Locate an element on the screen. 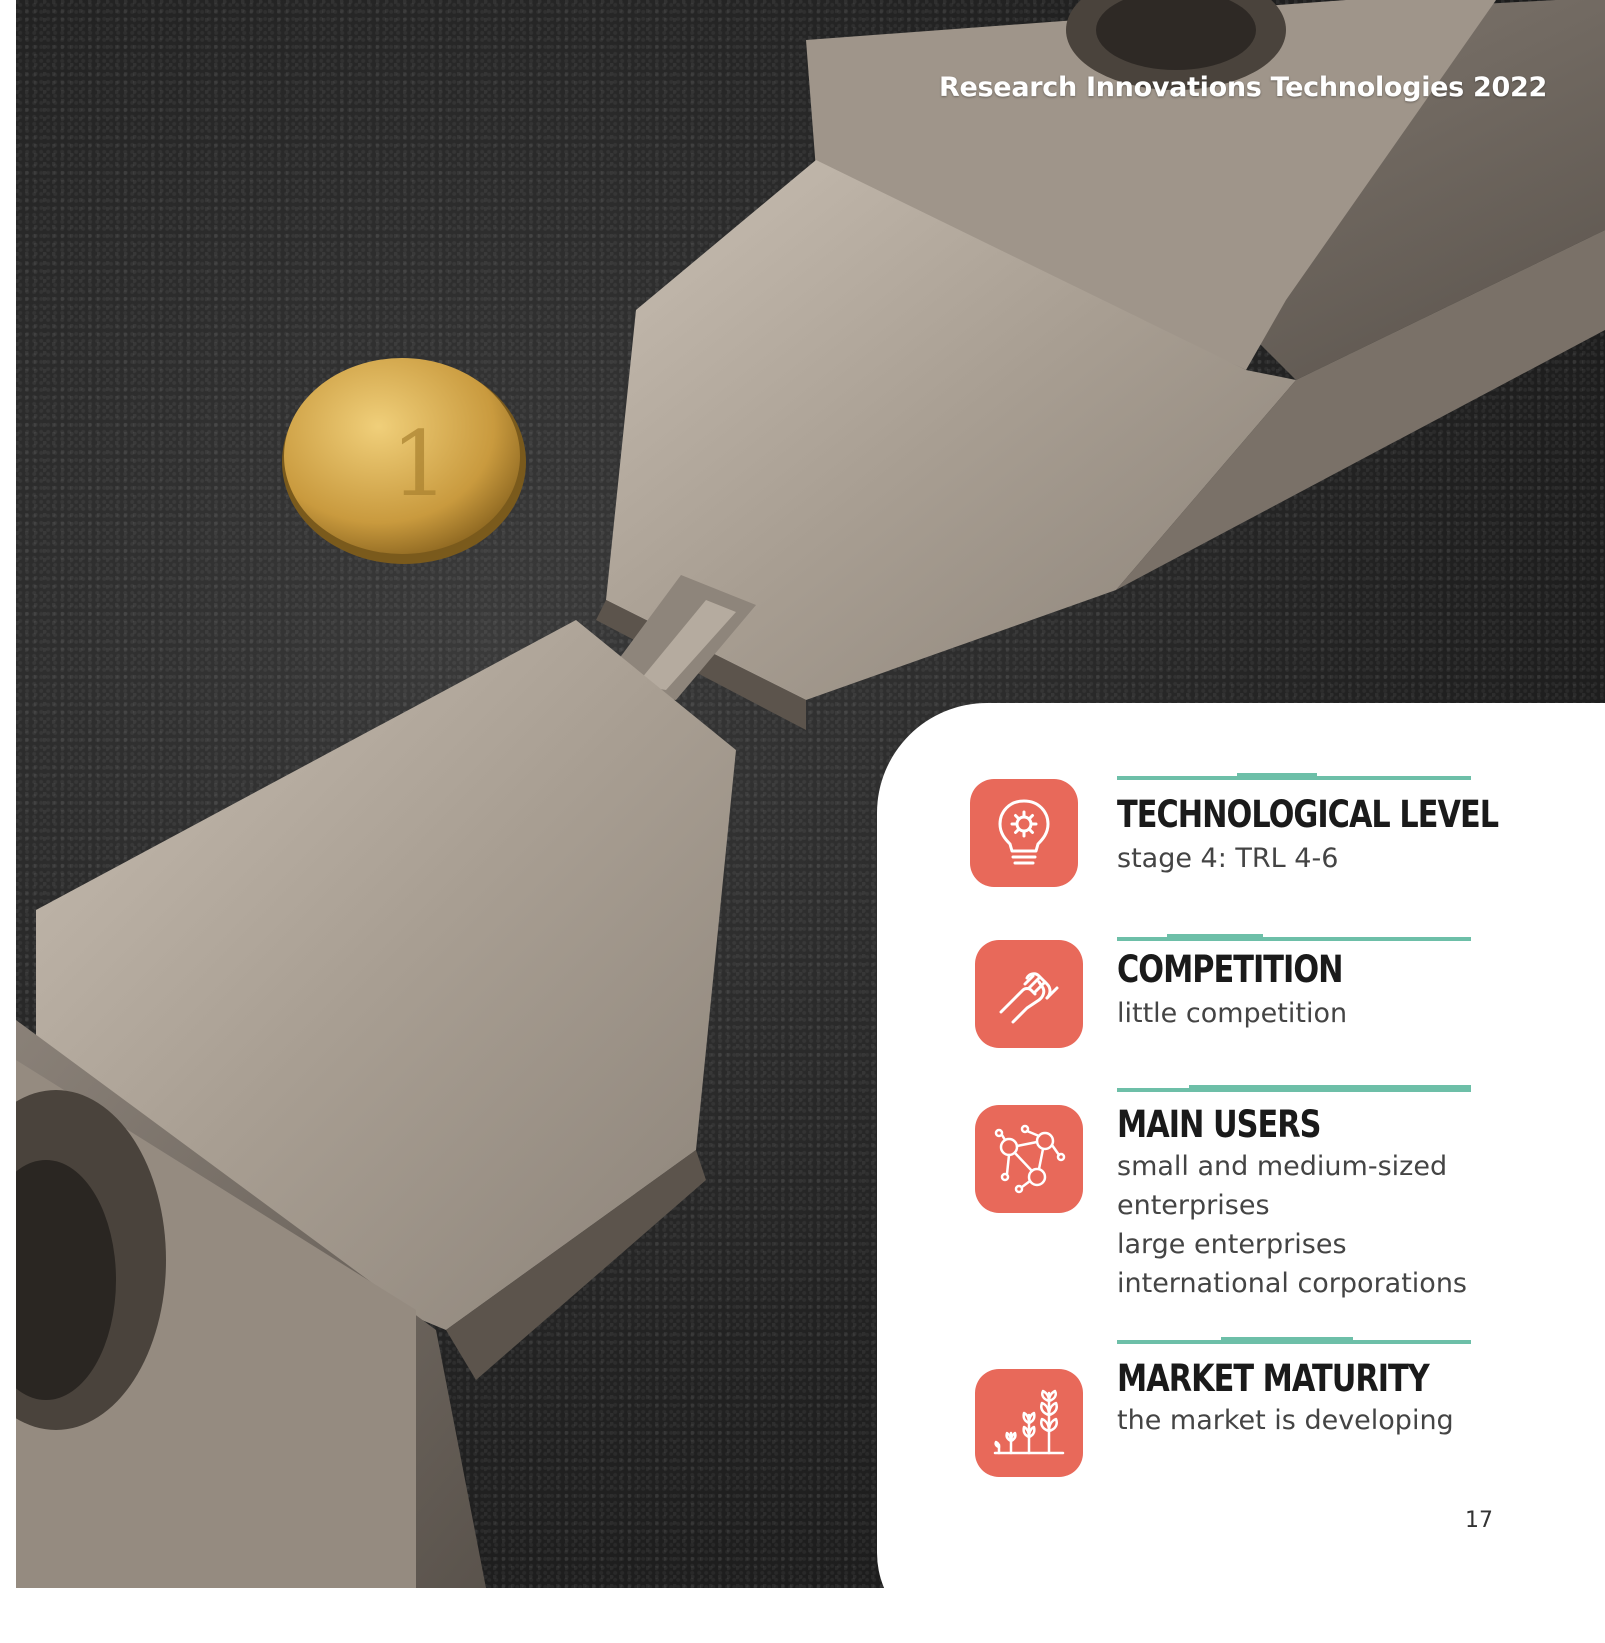 Image resolution: width=1605 pixels, height=1643 pixels. info-value-line: the market is developing is located at coordinates (1285, 1420).